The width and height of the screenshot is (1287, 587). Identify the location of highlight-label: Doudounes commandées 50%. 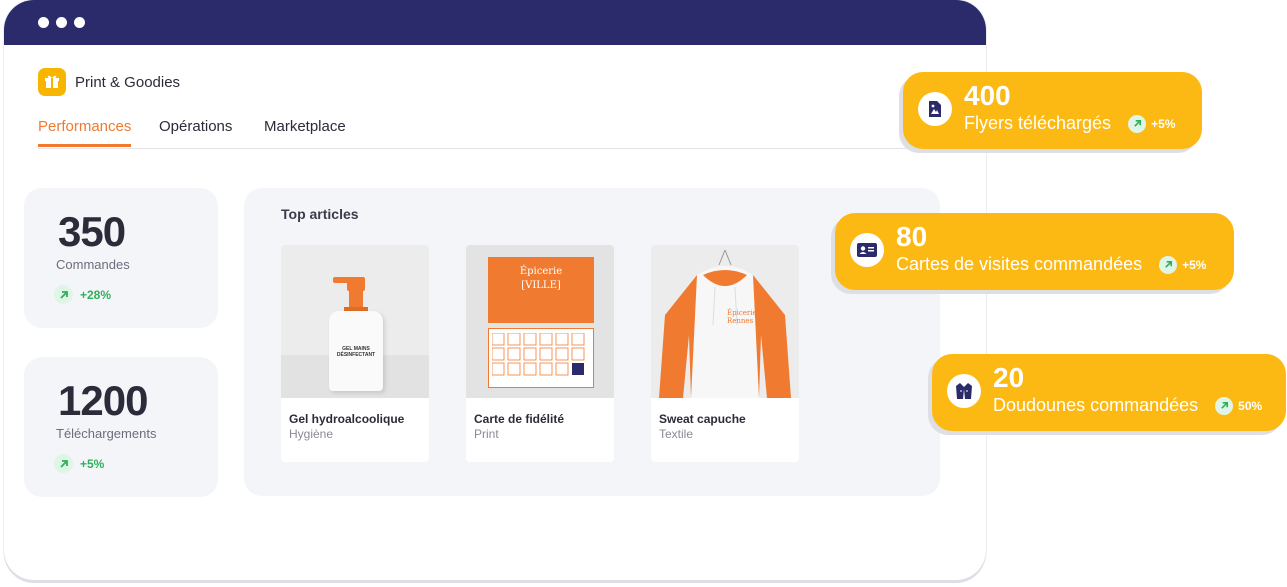
(1128, 405).